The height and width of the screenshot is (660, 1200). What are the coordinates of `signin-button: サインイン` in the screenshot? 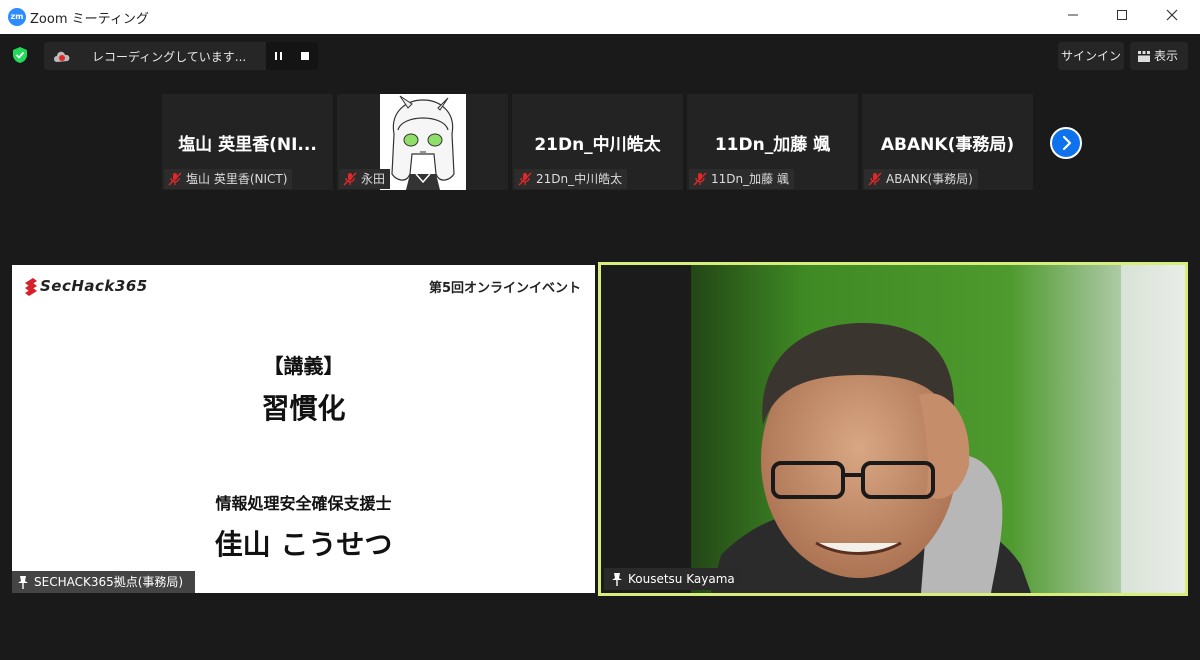 It's located at (1091, 56).